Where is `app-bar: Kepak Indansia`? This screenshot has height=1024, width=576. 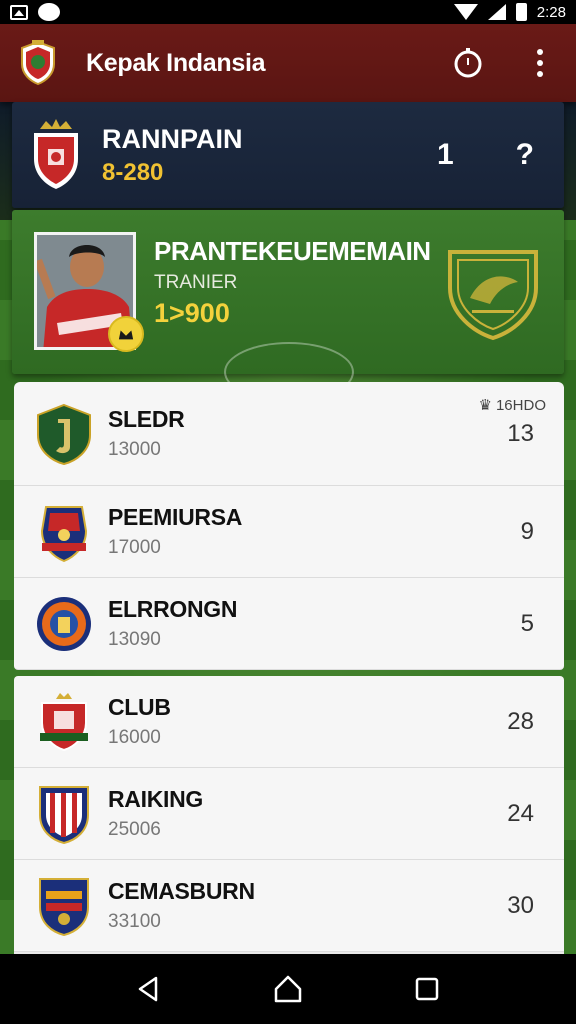
app-bar: Kepak Indansia is located at coordinates (288, 63).